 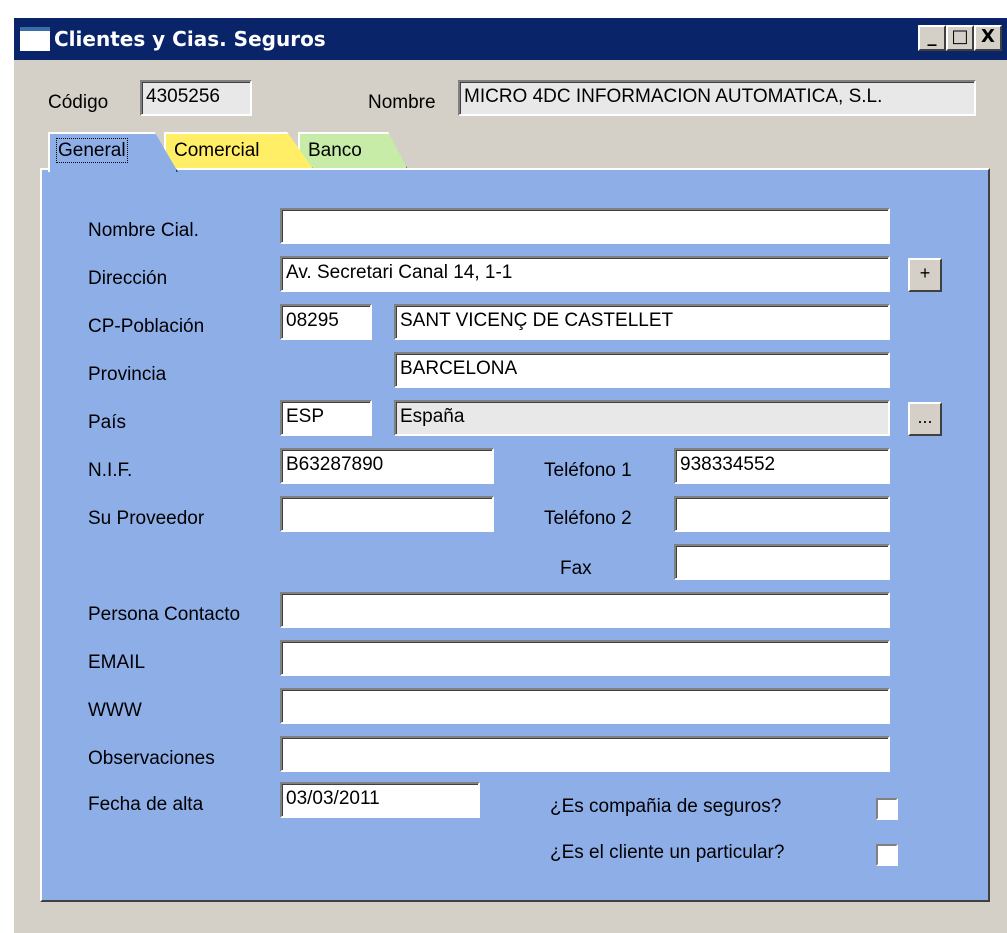 What do you see at coordinates (143, 230) in the screenshot?
I see `nombre-cial-label: Nombre Cial.` at bounding box center [143, 230].